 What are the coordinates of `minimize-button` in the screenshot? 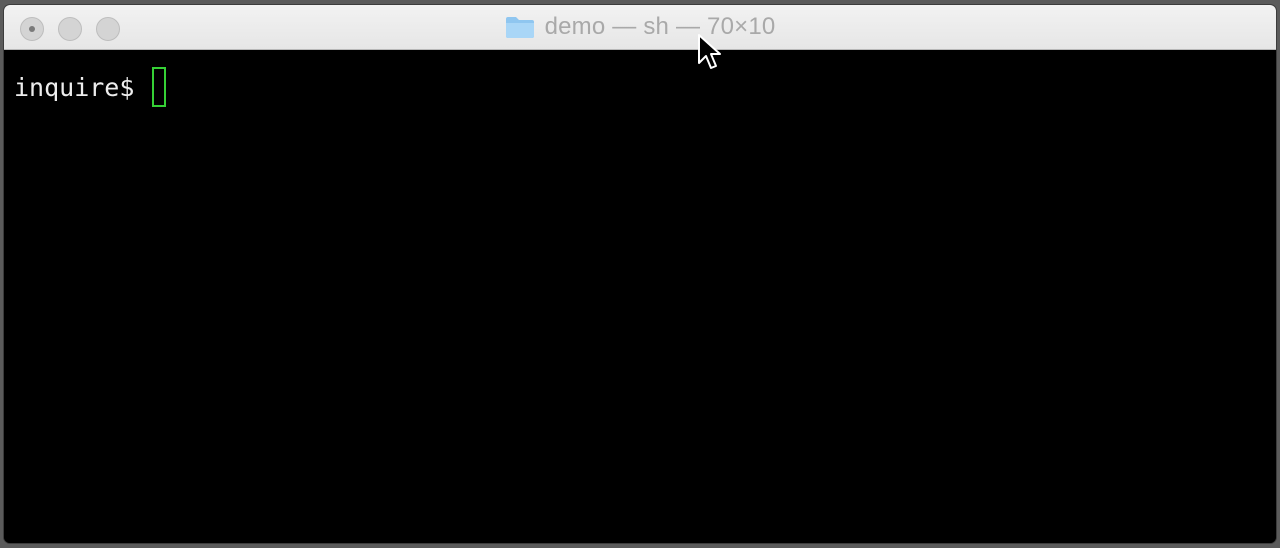 It's located at (70, 29).